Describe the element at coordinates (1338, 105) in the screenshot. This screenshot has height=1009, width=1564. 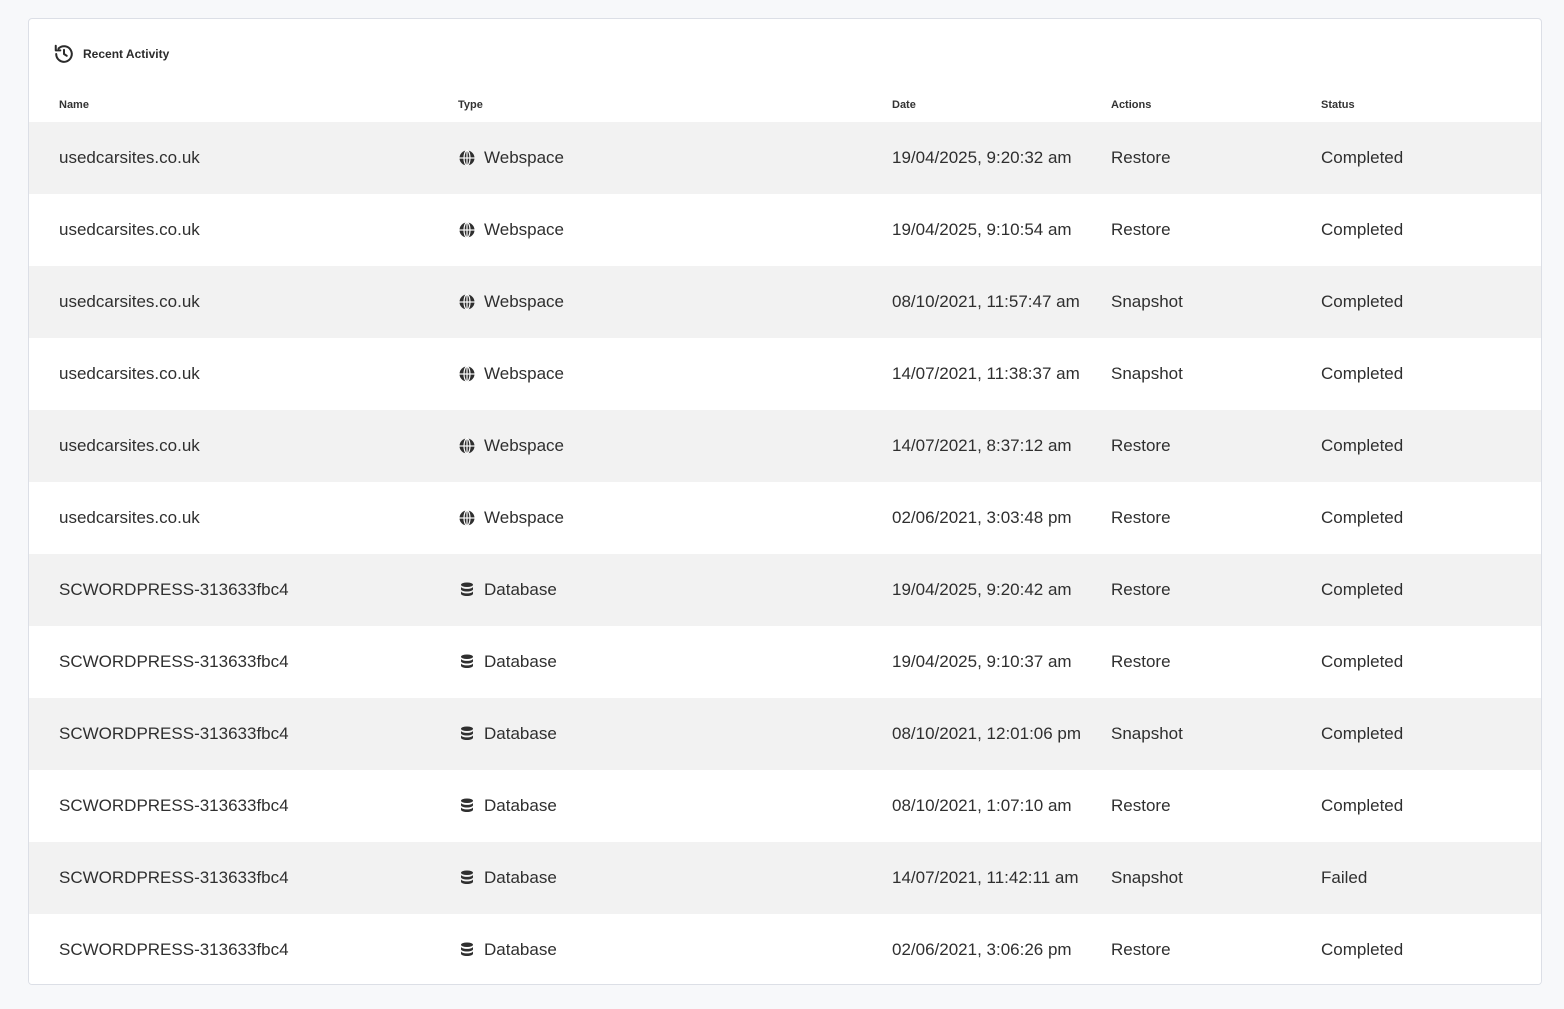
I see `column-header-status: Status` at that location.